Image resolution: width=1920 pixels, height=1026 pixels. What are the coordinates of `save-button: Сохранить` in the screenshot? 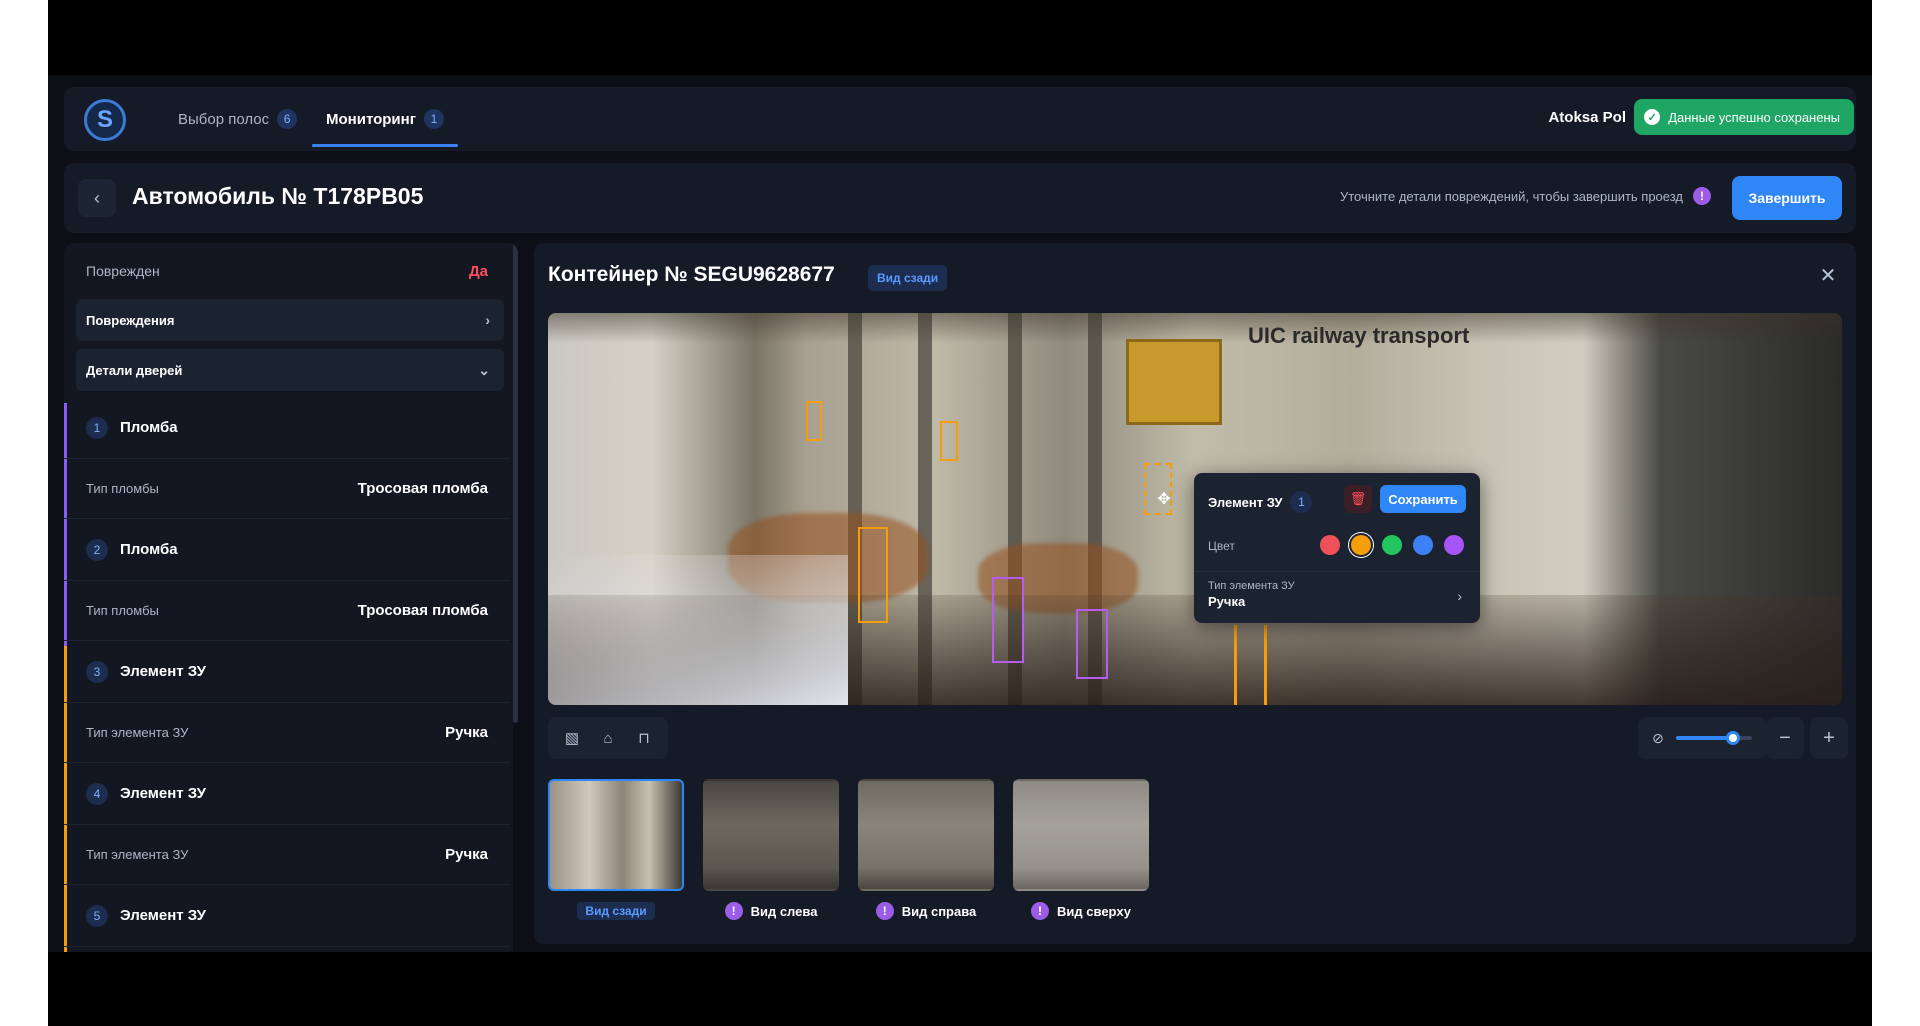 It's located at (1423, 499).